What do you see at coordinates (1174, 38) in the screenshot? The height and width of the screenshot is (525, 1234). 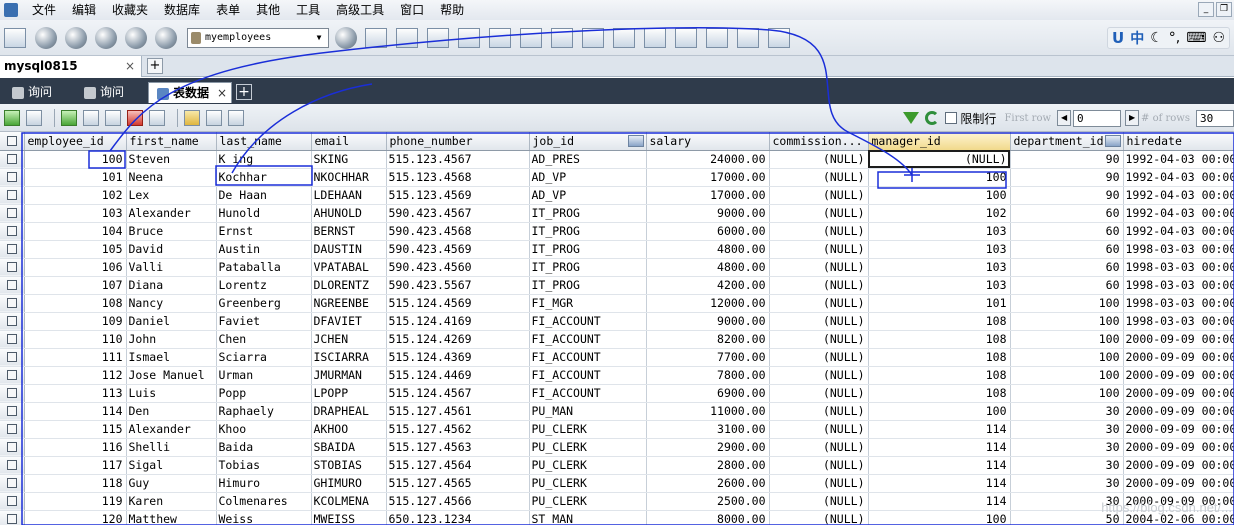 I see `ime-punctuation: °,` at bounding box center [1174, 38].